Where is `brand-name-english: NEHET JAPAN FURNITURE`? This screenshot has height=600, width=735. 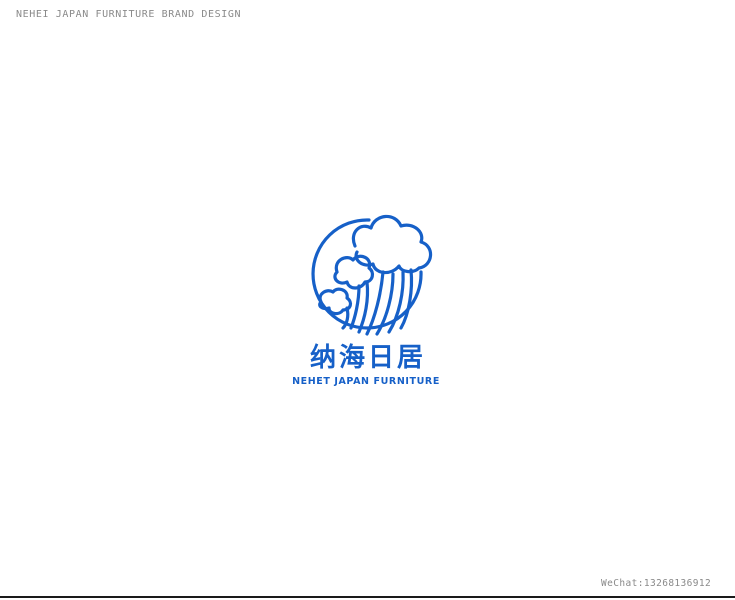 brand-name-english: NEHET JAPAN FURNITURE is located at coordinates (366, 381).